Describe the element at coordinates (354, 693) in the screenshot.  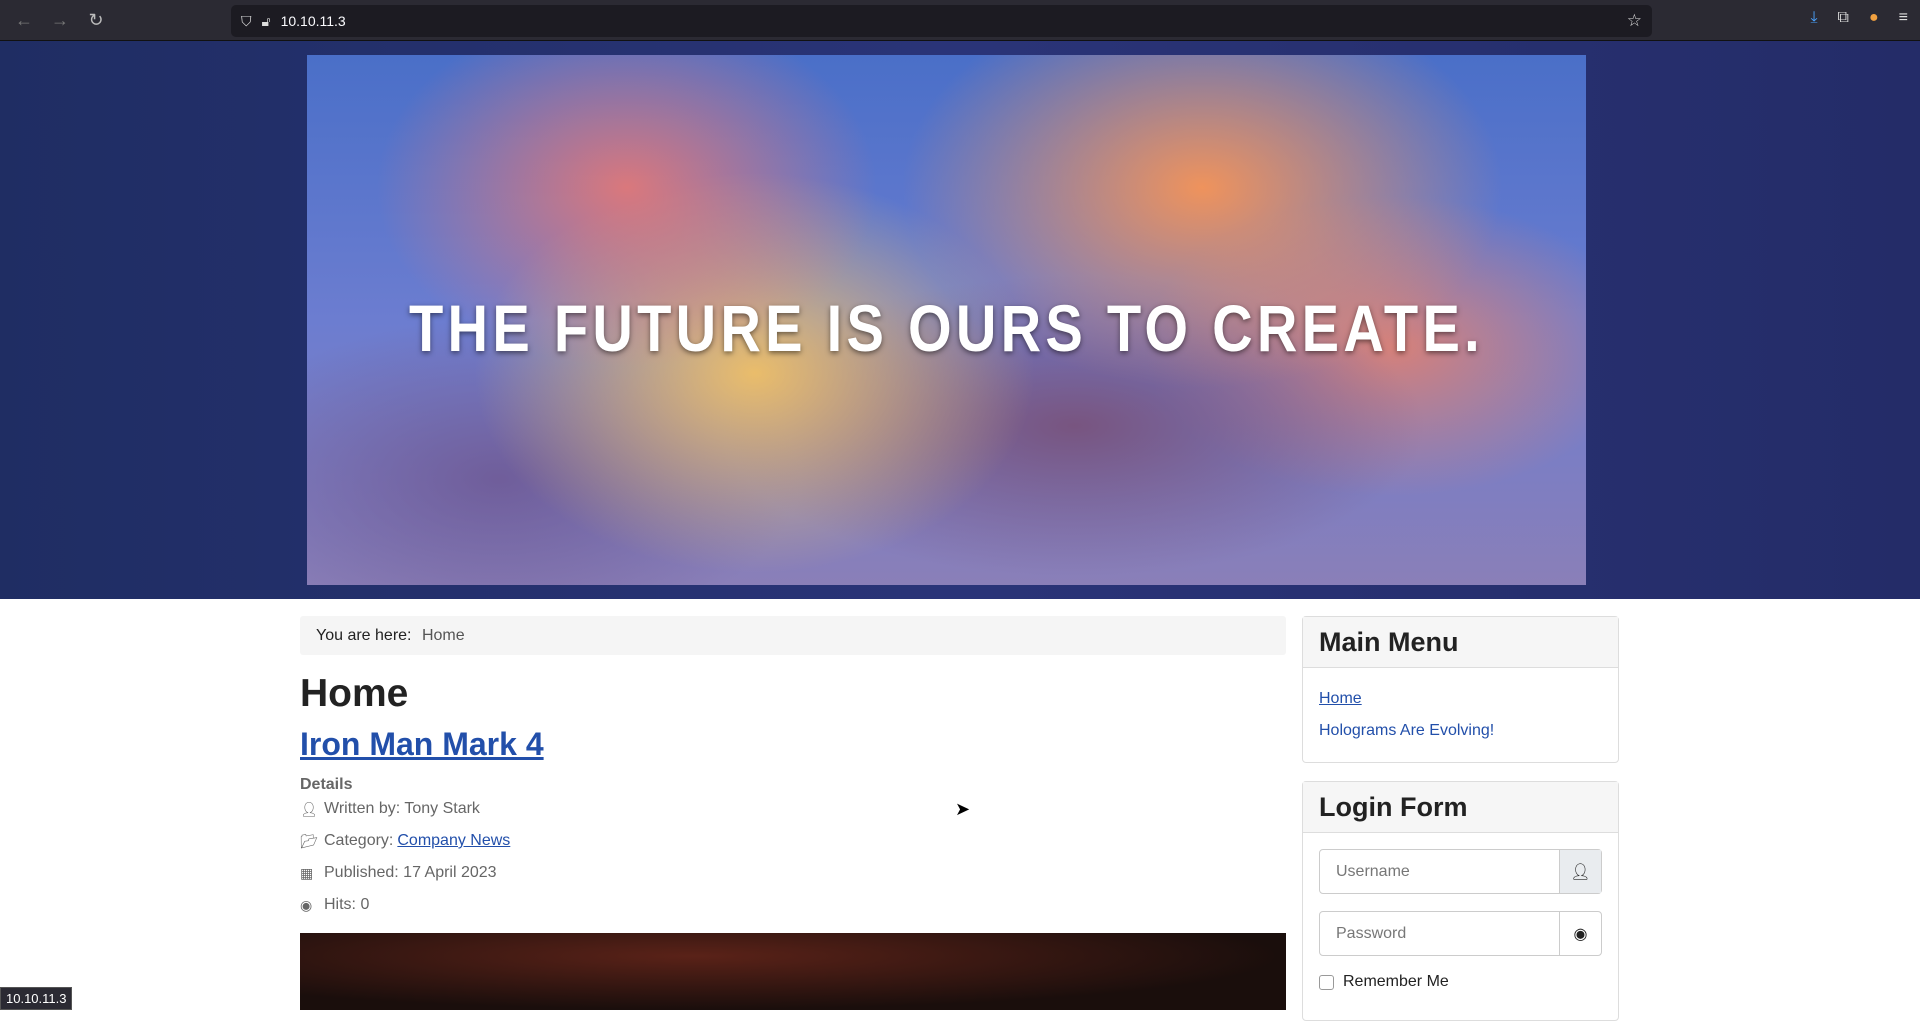
I see `page-title: Home` at that location.